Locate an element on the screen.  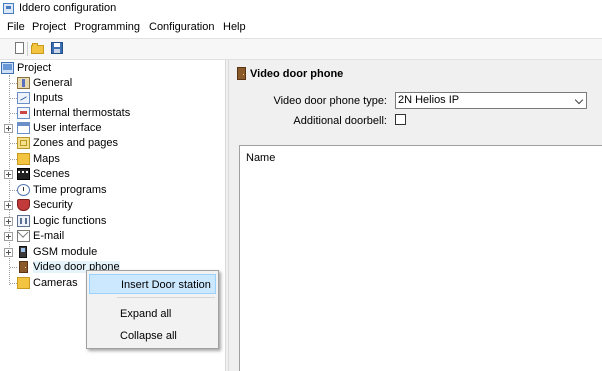
menu-item-label: Expand all is located at coordinates (146, 314).